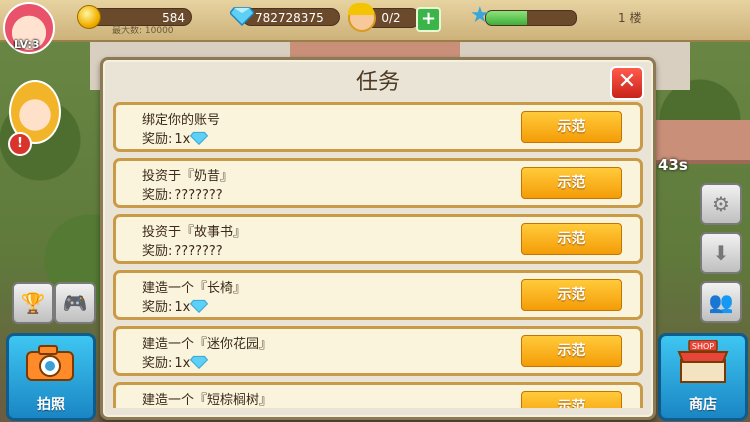  Describe the element at coordinates (673, 165) in the screenshot. I see `countdown-timer: 43s` at that location.